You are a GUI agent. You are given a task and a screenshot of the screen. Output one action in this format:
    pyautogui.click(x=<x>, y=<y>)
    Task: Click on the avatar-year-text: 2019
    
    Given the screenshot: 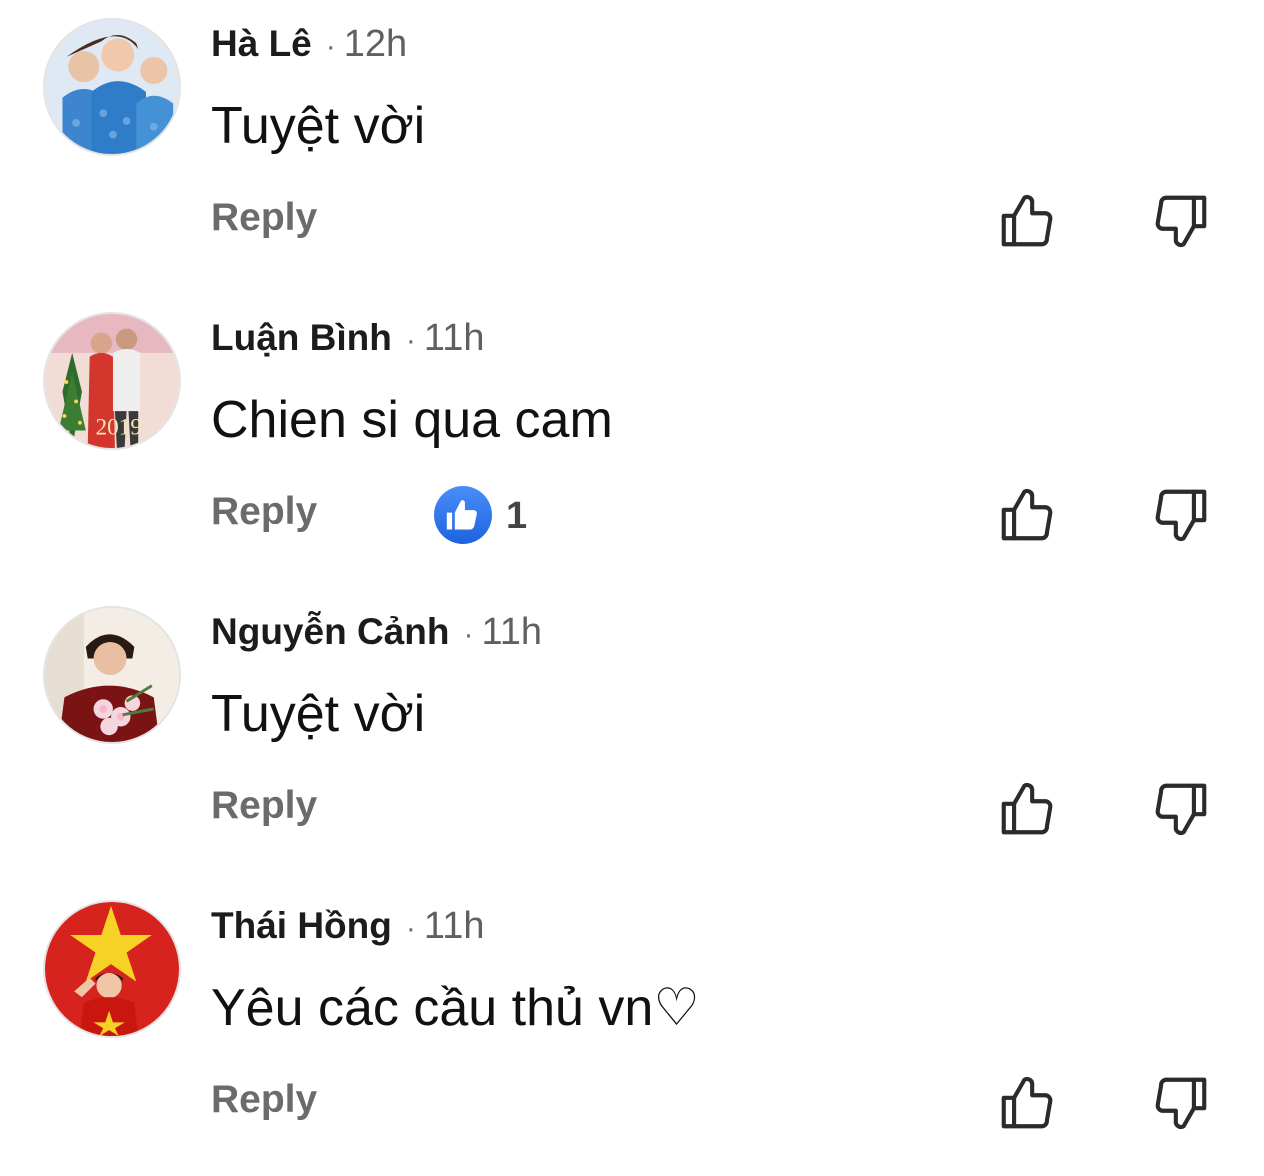 What is the action you would take?
    pyautogui.click(x=118, y=427)
    